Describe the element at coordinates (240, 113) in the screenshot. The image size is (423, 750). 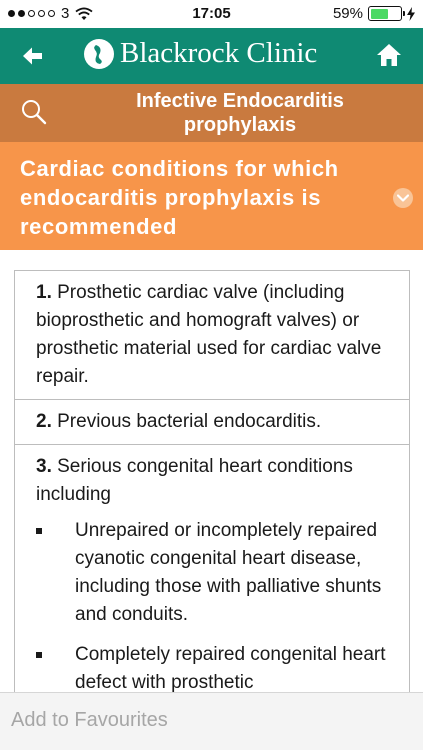
I see `page-title: Infective Endocarditis prophylaxis` at that location.